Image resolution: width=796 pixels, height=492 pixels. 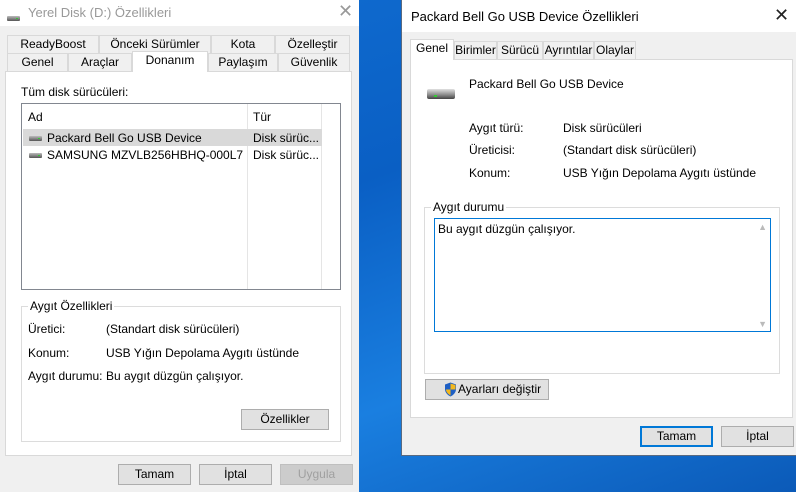 What do you see at coordinates (492, 150) in the screenshot?
I see `info-label: Üreticisi:` at bounding box center [492, 150].